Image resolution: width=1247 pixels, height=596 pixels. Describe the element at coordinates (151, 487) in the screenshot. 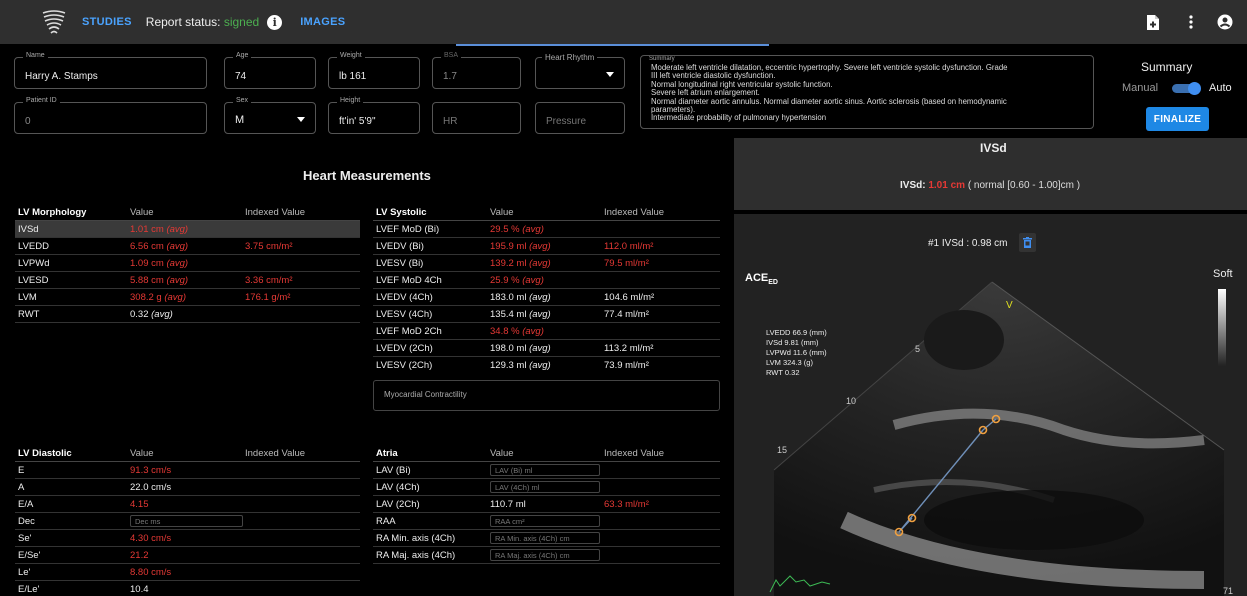

I see `measure-value: 22.0 cm/s` at that location.